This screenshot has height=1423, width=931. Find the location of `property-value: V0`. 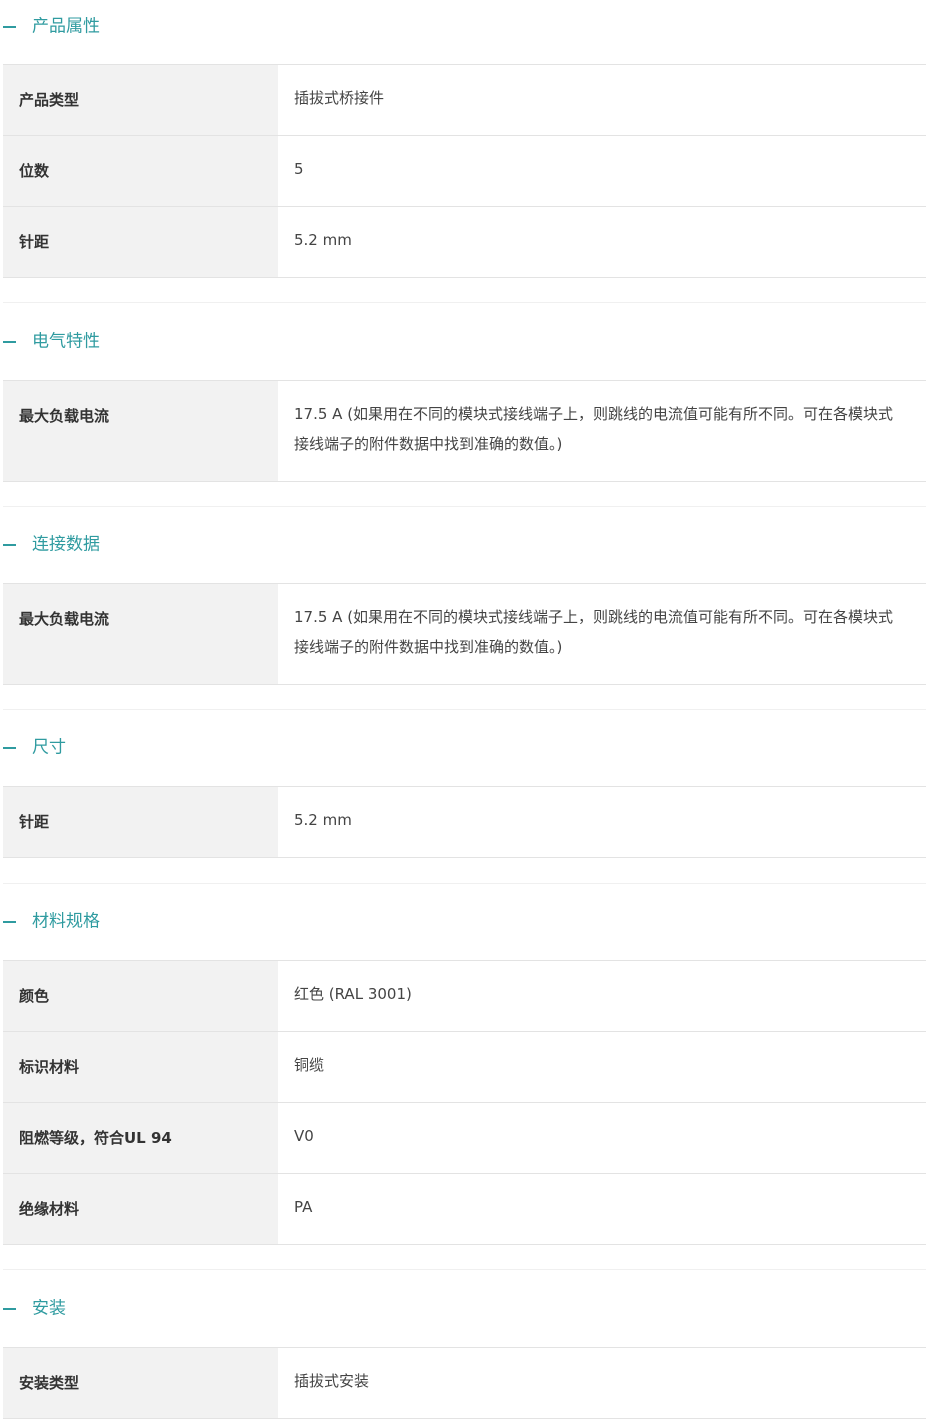

property-value: V0 is located at coordinates (602, 1138).